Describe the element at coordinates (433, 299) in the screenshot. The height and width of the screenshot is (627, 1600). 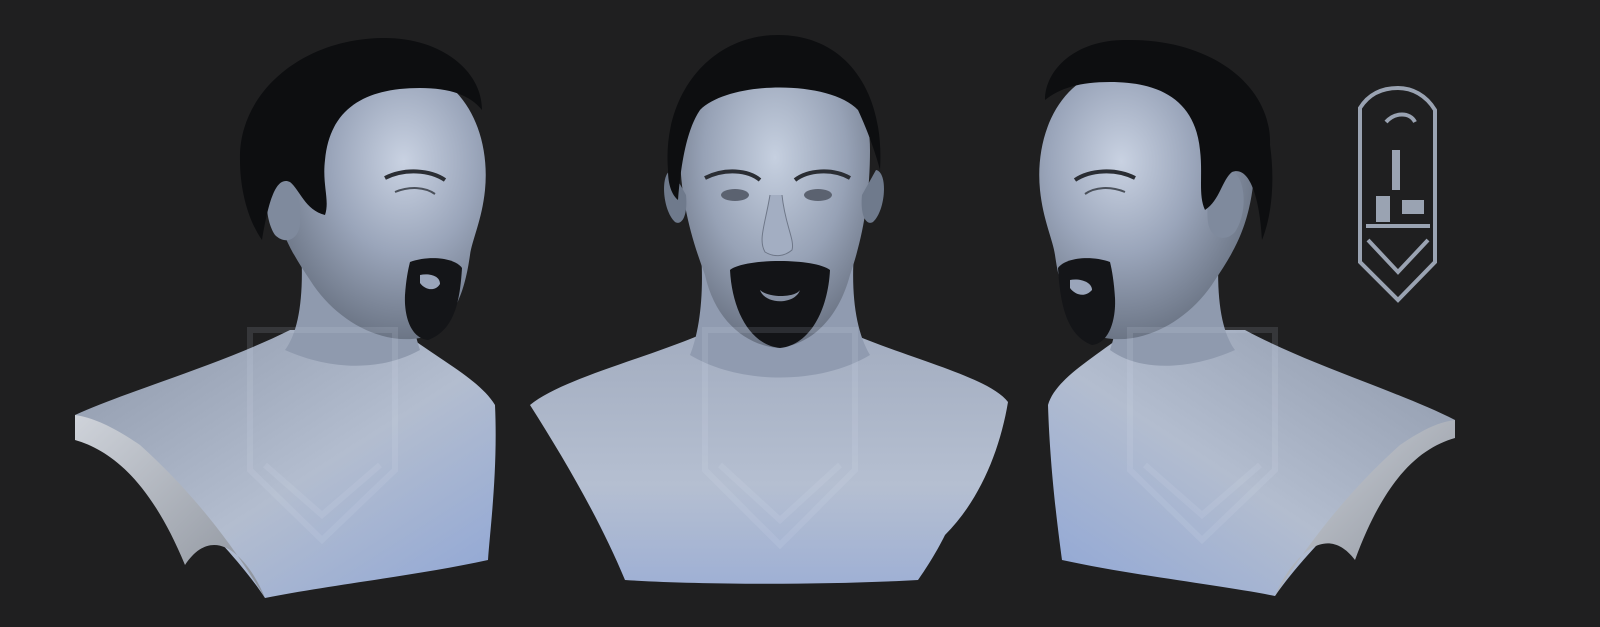
I see `beard-left` at that location.